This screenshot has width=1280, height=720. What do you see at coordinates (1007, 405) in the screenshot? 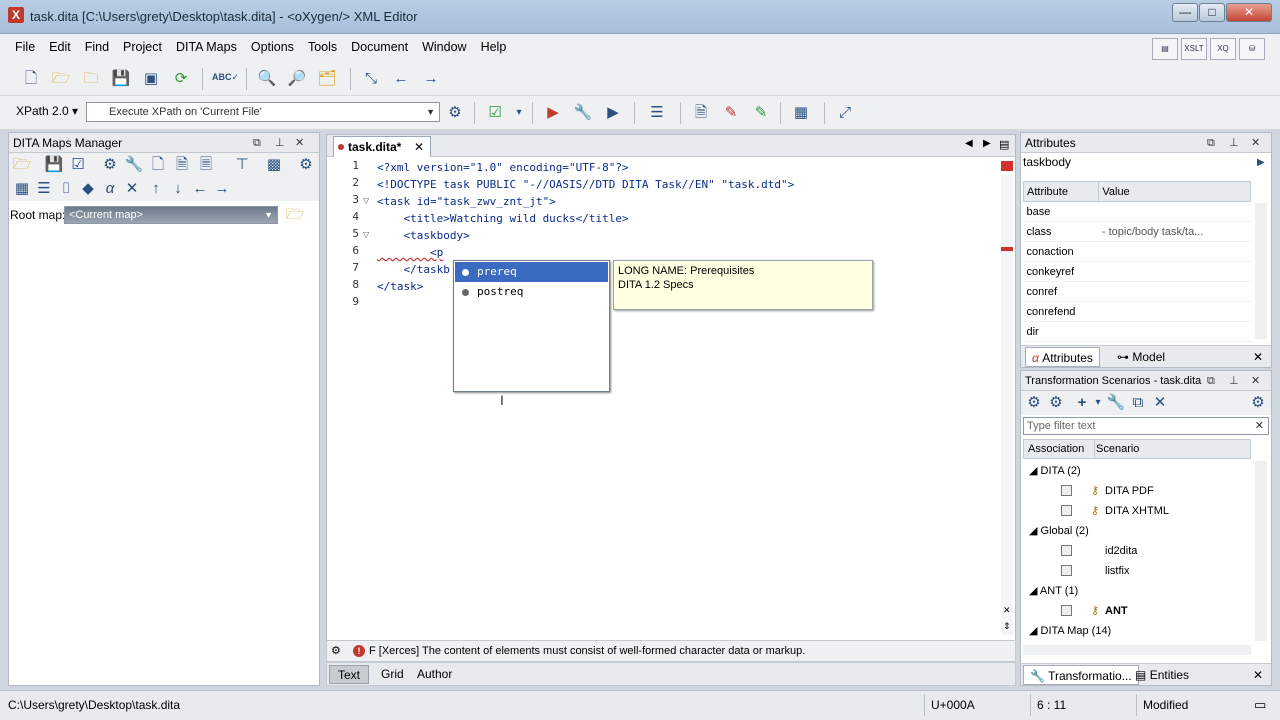
I see `editor-scrollbar` at bounding box center [1007, 405].